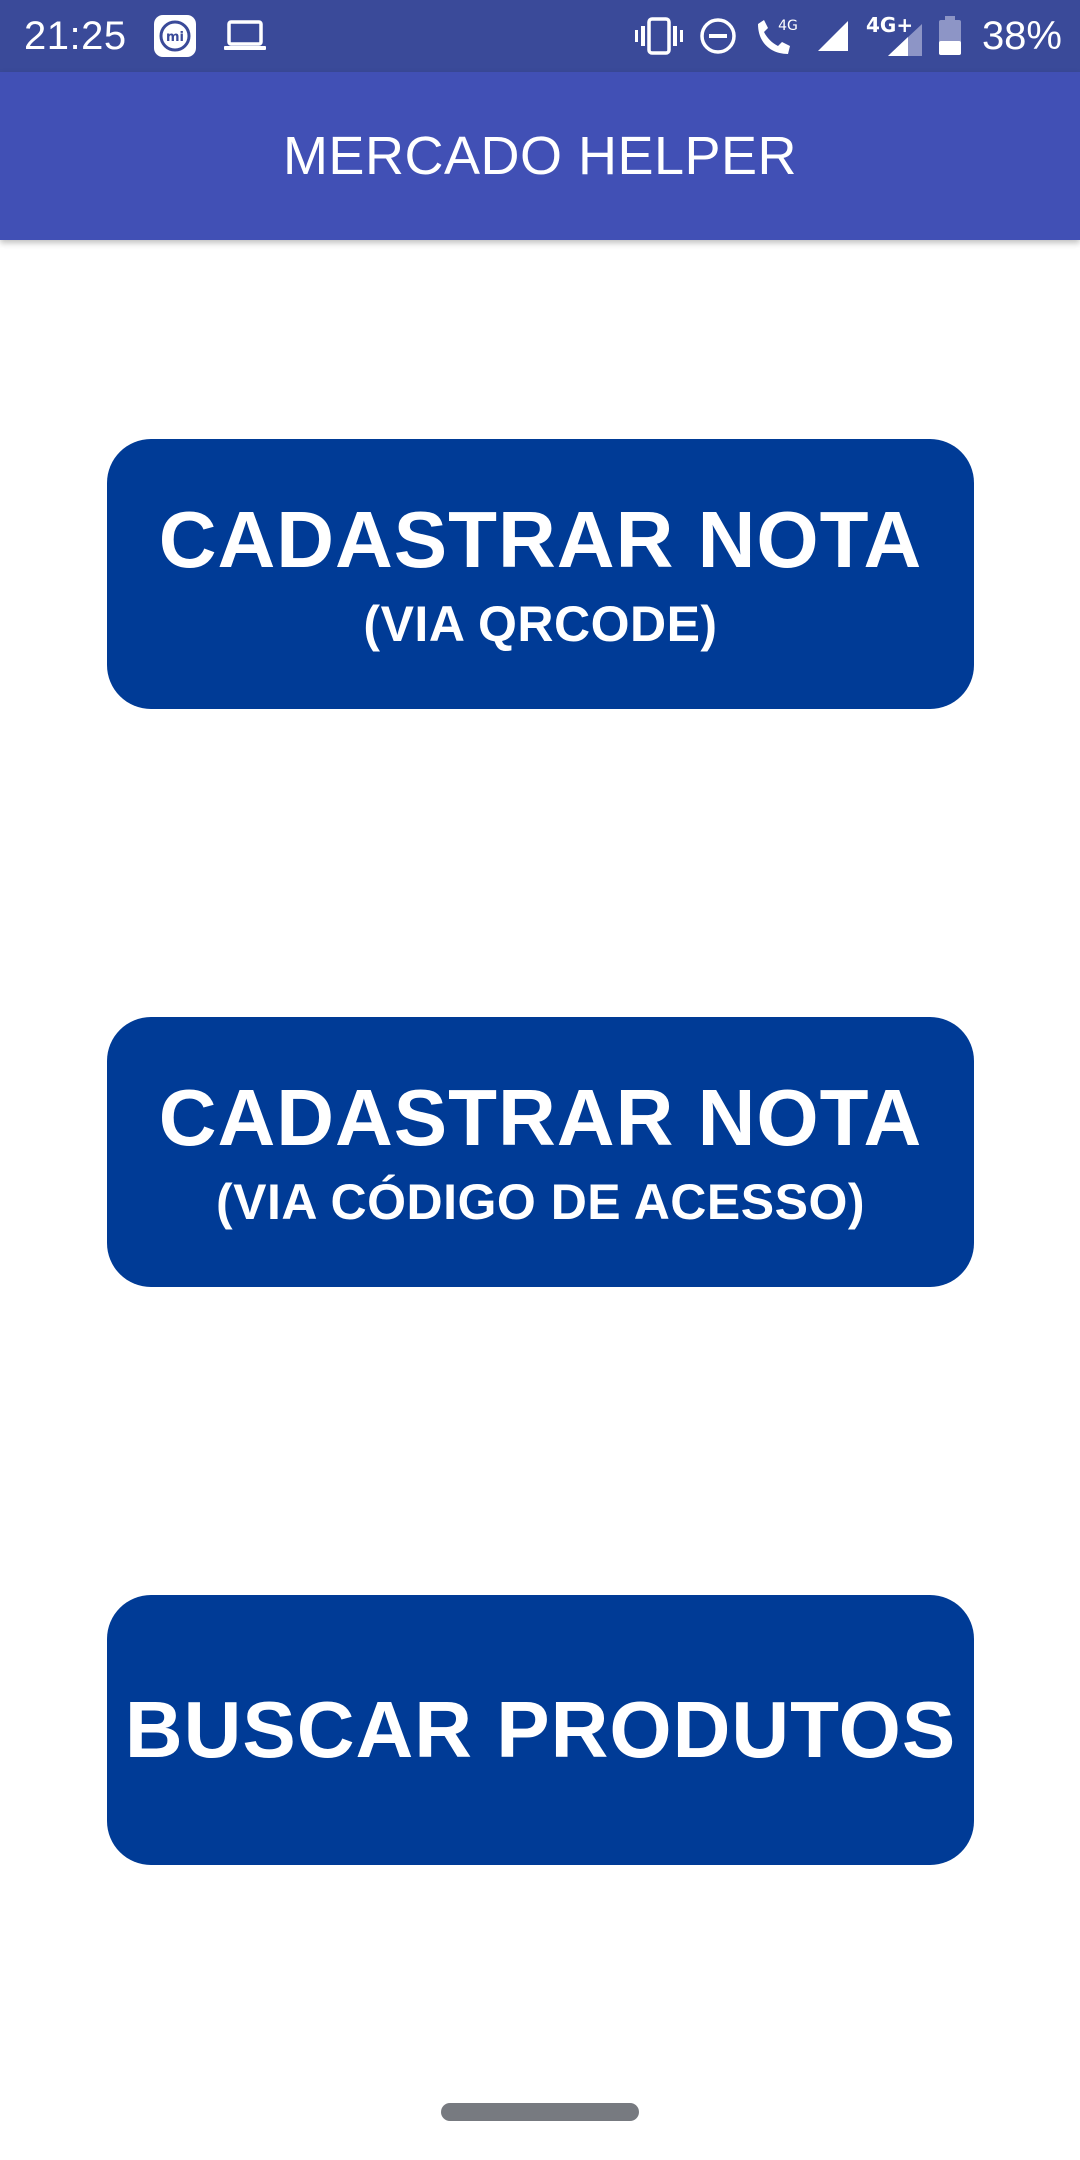 This screenshot has width=1080, height=2160. I want to click on status-bar: 21:25 mi 4G 4G+ 38%, so click(540, 36).